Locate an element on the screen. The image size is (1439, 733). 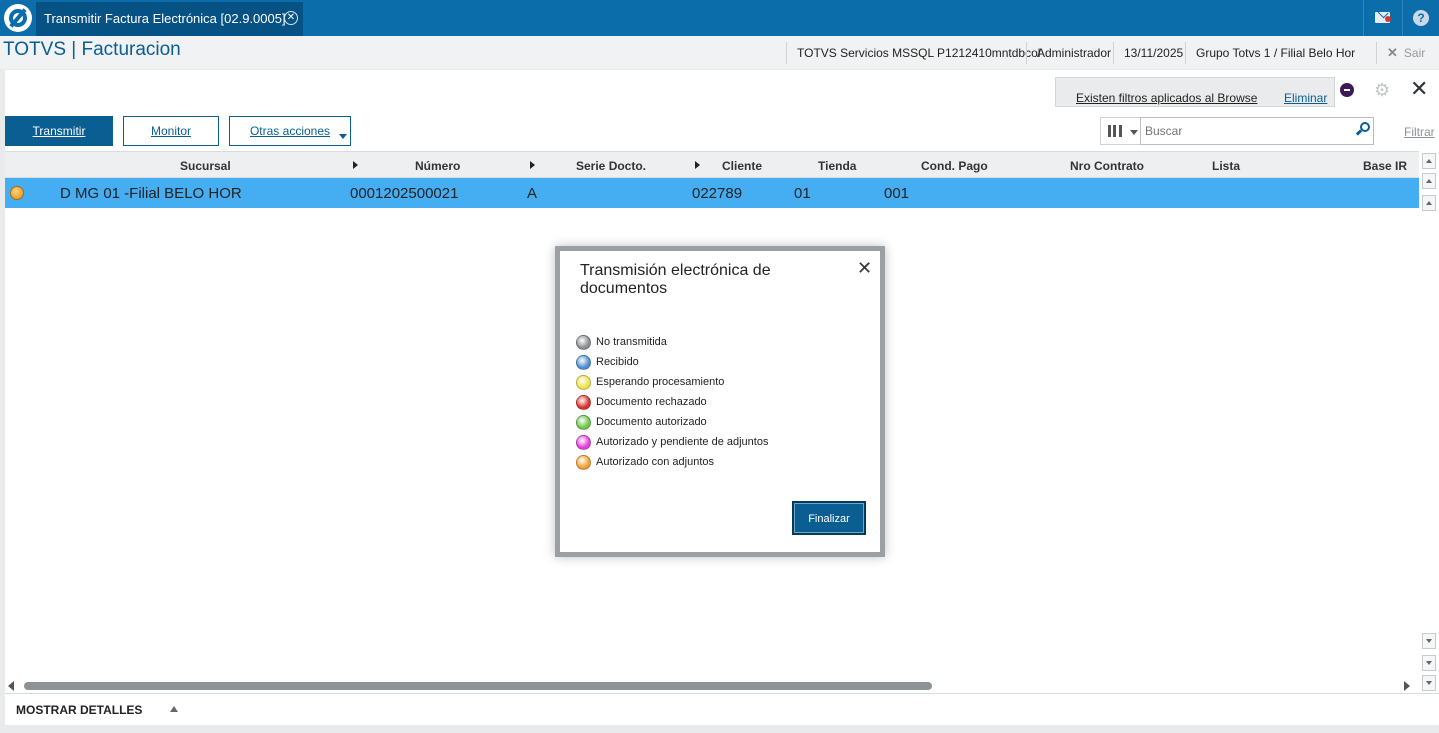
legend-label: Autorizado con adjuntos is located at coordinates (655, 462).